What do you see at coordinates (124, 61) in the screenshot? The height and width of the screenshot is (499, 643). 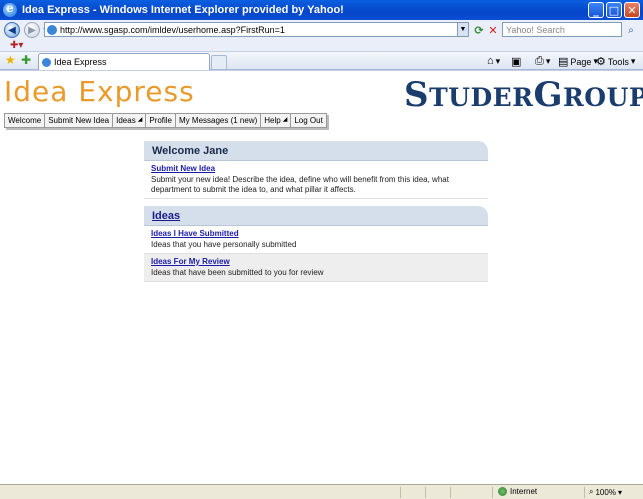 I see `tab-idea-express: Idea Express` at bounding box center [124, 61].